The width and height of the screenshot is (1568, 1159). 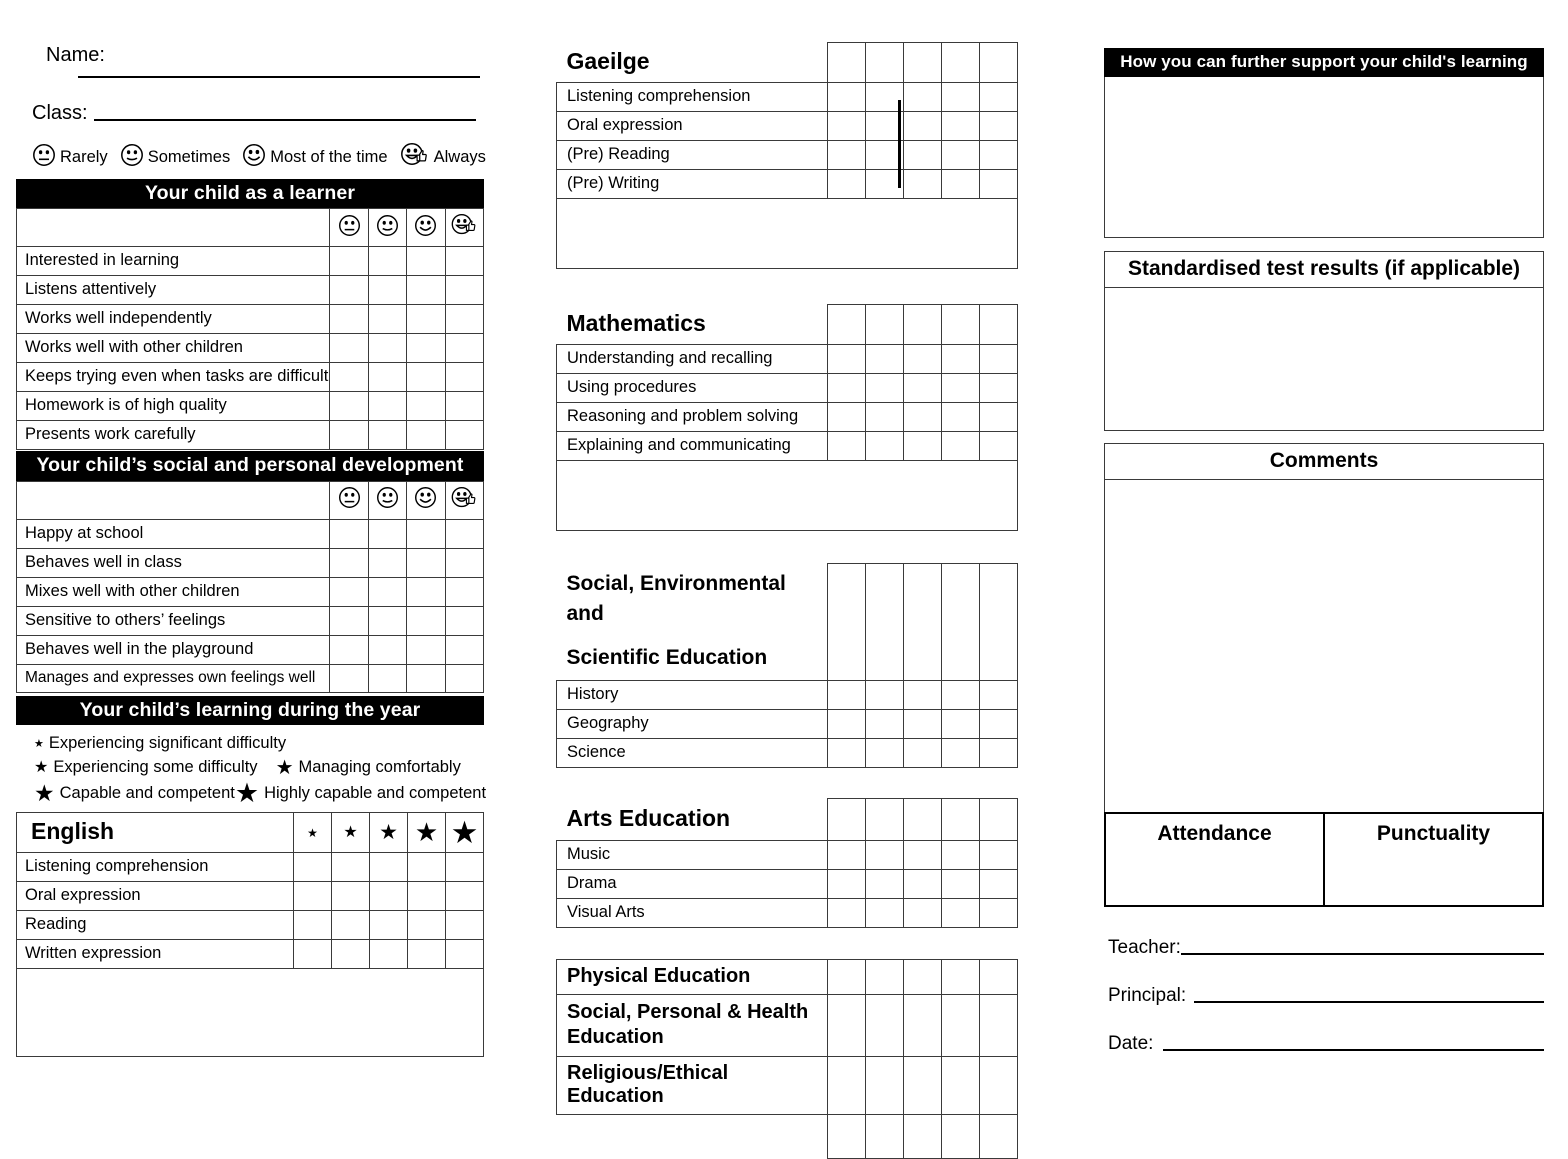 I want to click on punctuality-cell: Punctuality, so click(x=1433, y=859).